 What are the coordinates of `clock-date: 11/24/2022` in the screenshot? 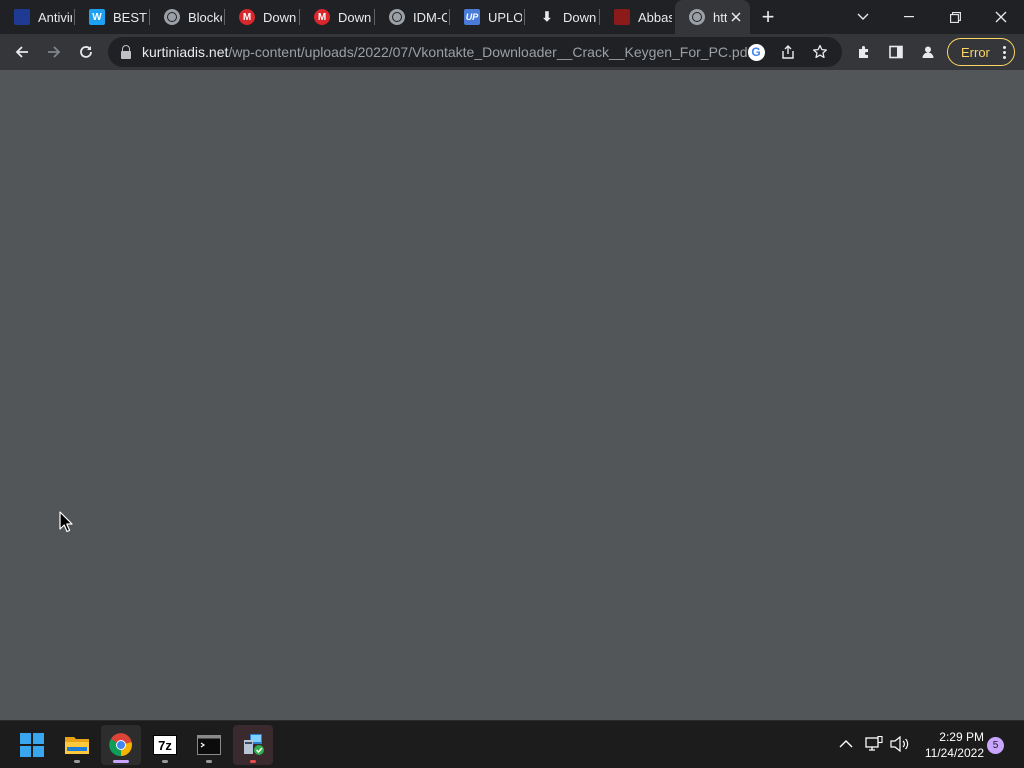 It's located at (954, 753).